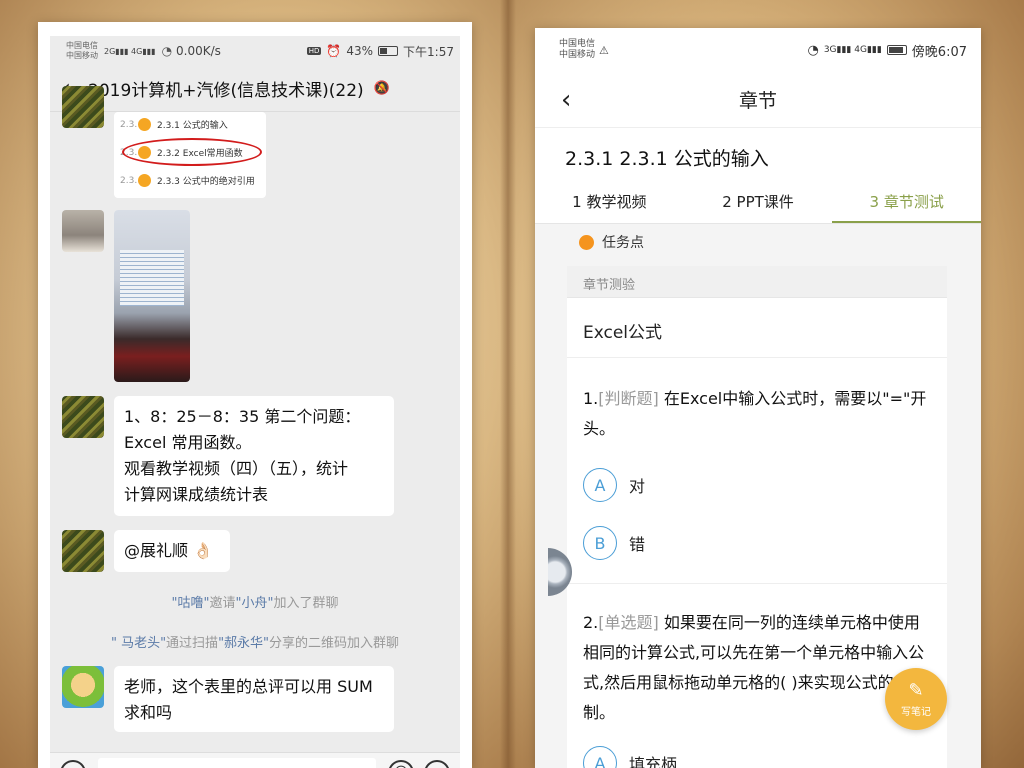 Image resolution: width=1024 pixels, height=768 pixels. I want to click on quiz-title: Excel公式, so click(757, 328).